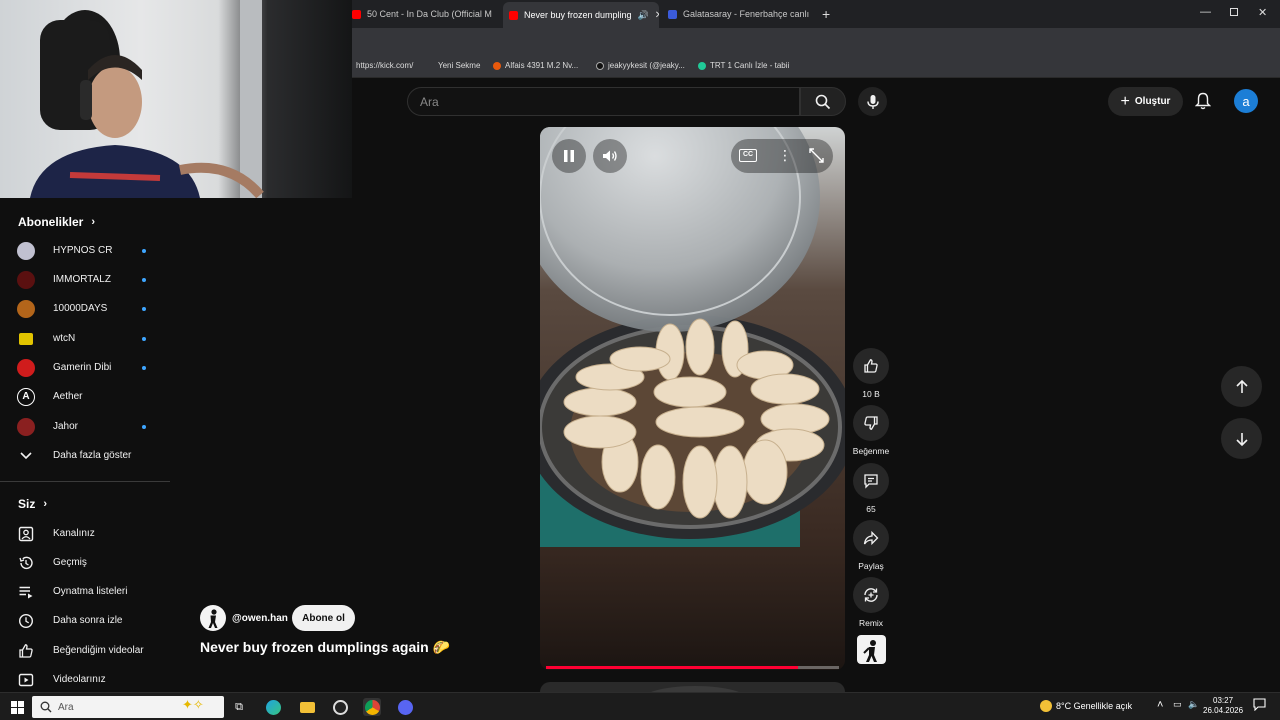 This screenshot has width=1280, height=720. I want to click on network-icon: ▭, so click(1177, 704).